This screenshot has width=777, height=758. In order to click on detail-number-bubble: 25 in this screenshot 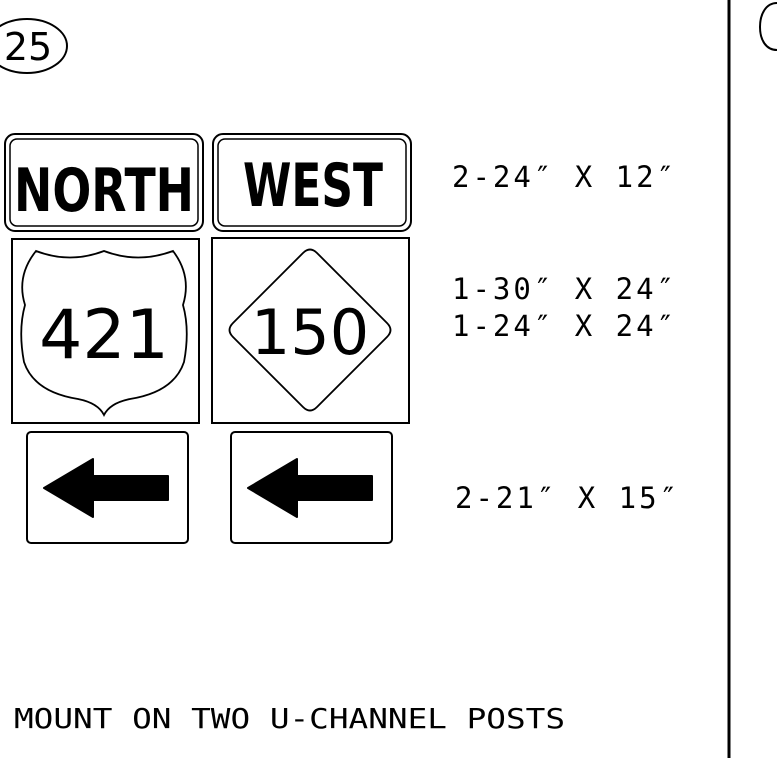, I will do `click(34, 46)`.